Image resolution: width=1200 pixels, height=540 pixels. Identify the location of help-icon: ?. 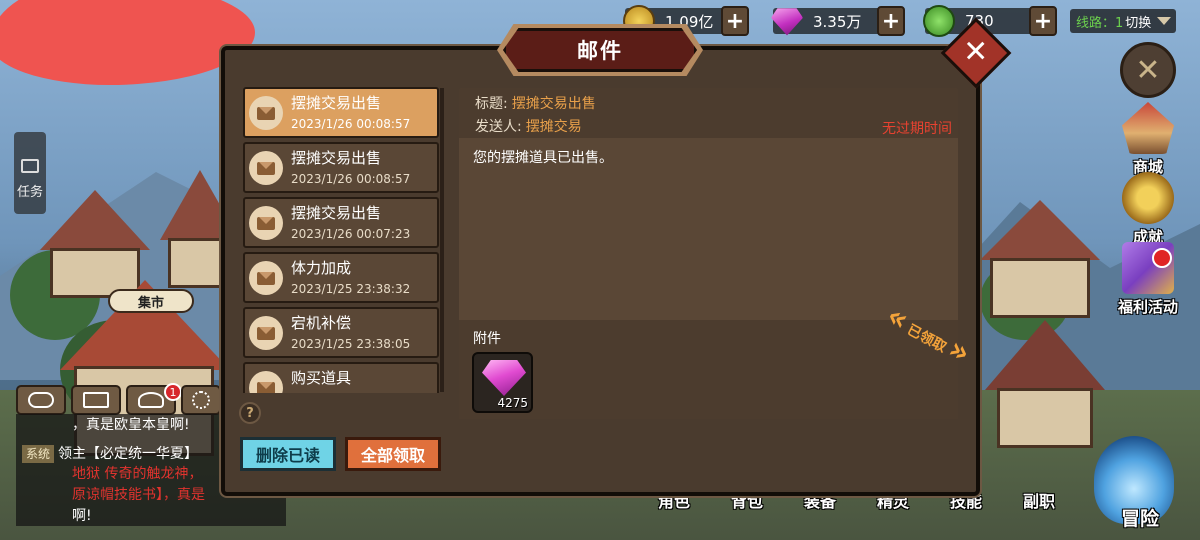
(250, 413).